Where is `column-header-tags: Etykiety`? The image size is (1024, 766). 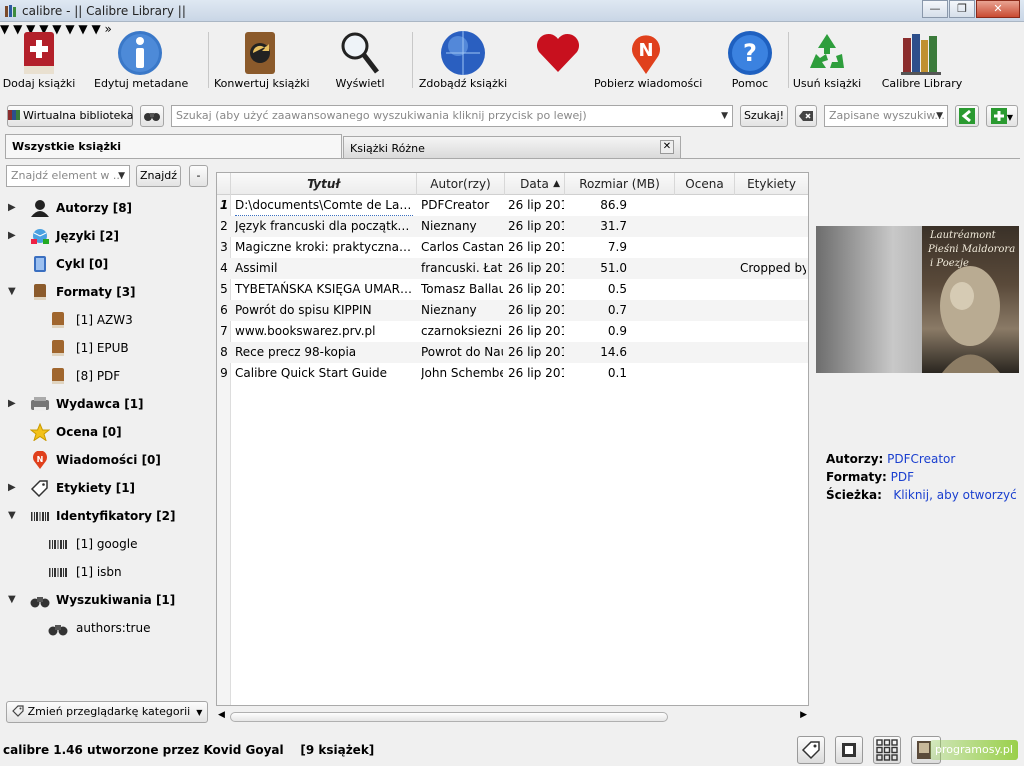
column-header-tags: Etykiety is located at coordinates (771, 184).